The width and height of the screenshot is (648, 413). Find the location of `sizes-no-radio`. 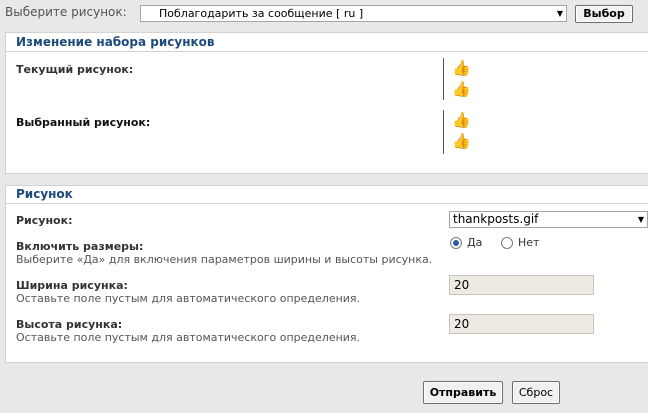

sizes-no-radio is located at coordinates (507, 243).